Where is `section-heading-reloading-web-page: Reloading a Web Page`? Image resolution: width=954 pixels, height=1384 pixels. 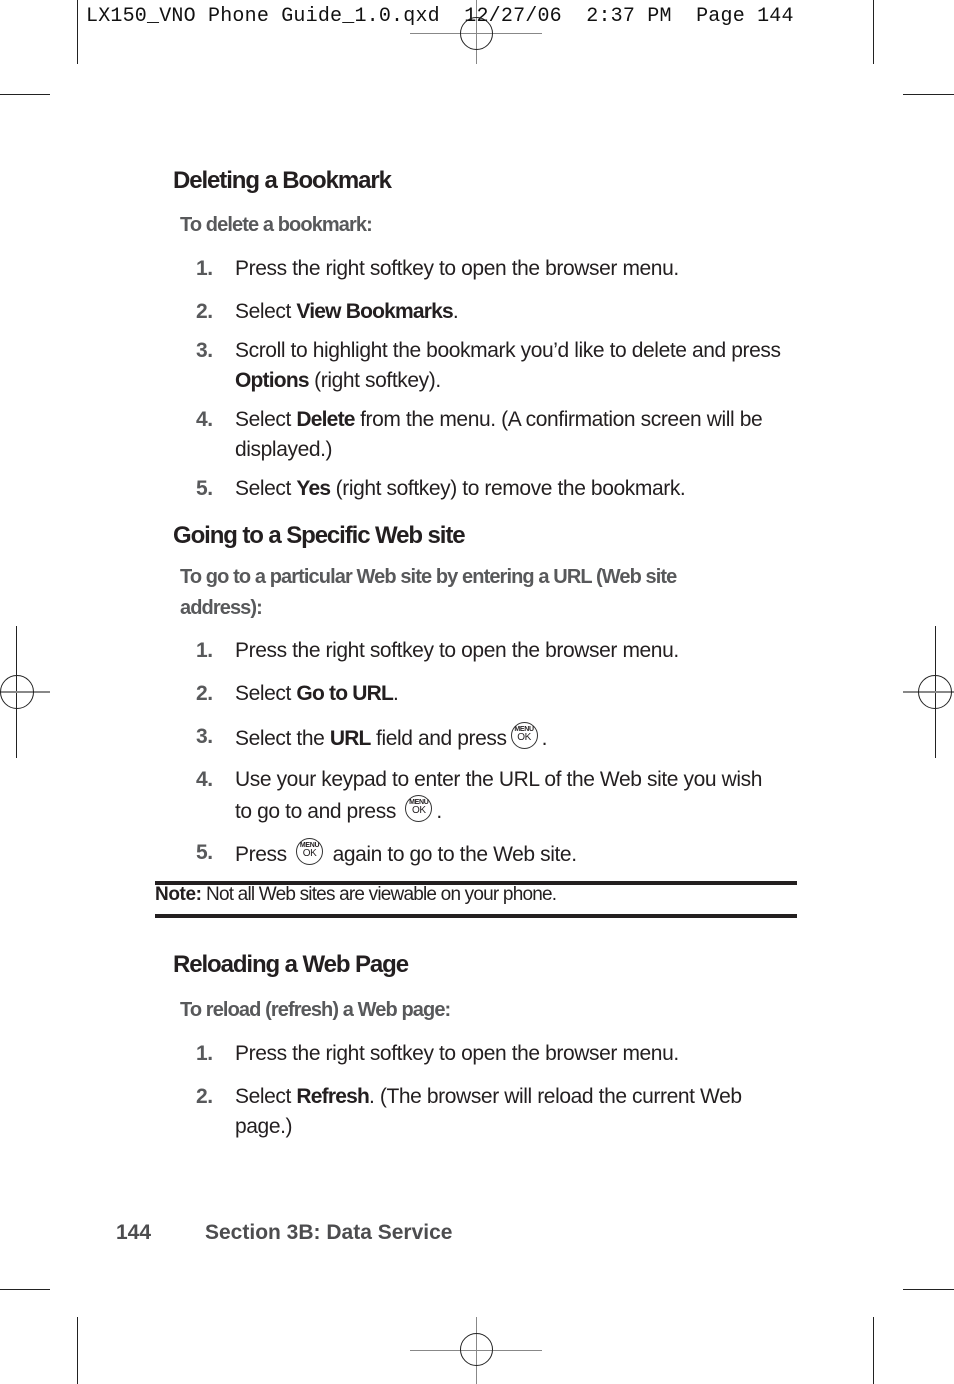 section-heading-reloading-web-page: Reloading a Web Page is located at coordinates (291, 964).